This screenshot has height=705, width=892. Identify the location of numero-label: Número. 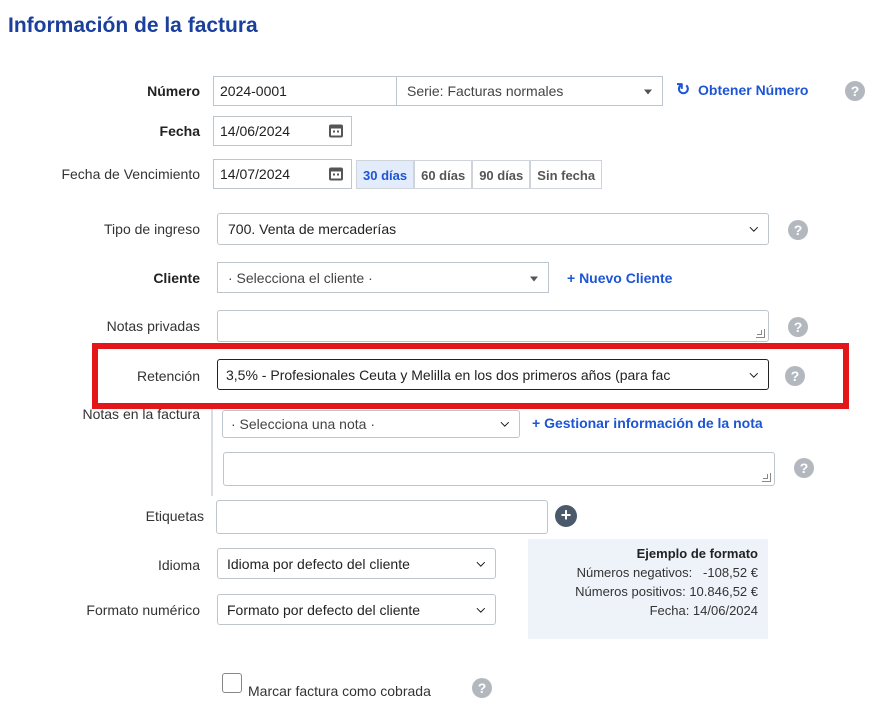
(173, 91).